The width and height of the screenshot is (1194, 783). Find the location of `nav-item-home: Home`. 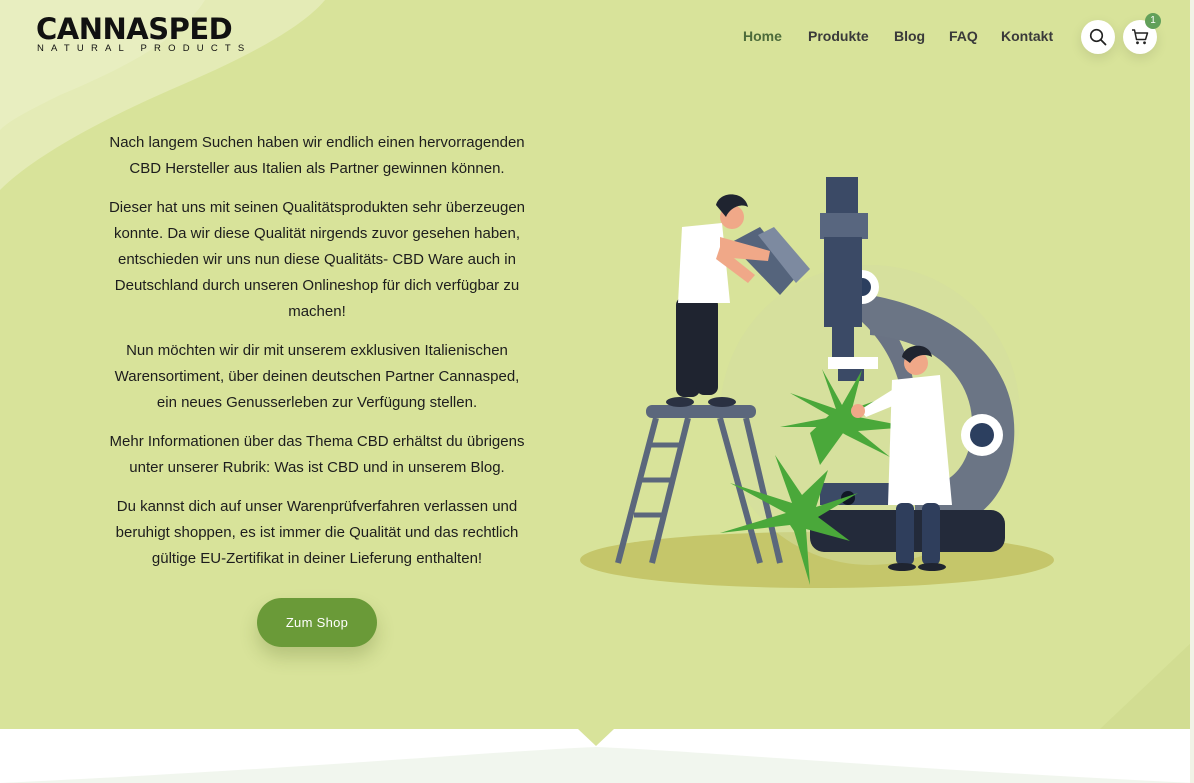

nav-item-home: Home is located at coordinates (762, 36).